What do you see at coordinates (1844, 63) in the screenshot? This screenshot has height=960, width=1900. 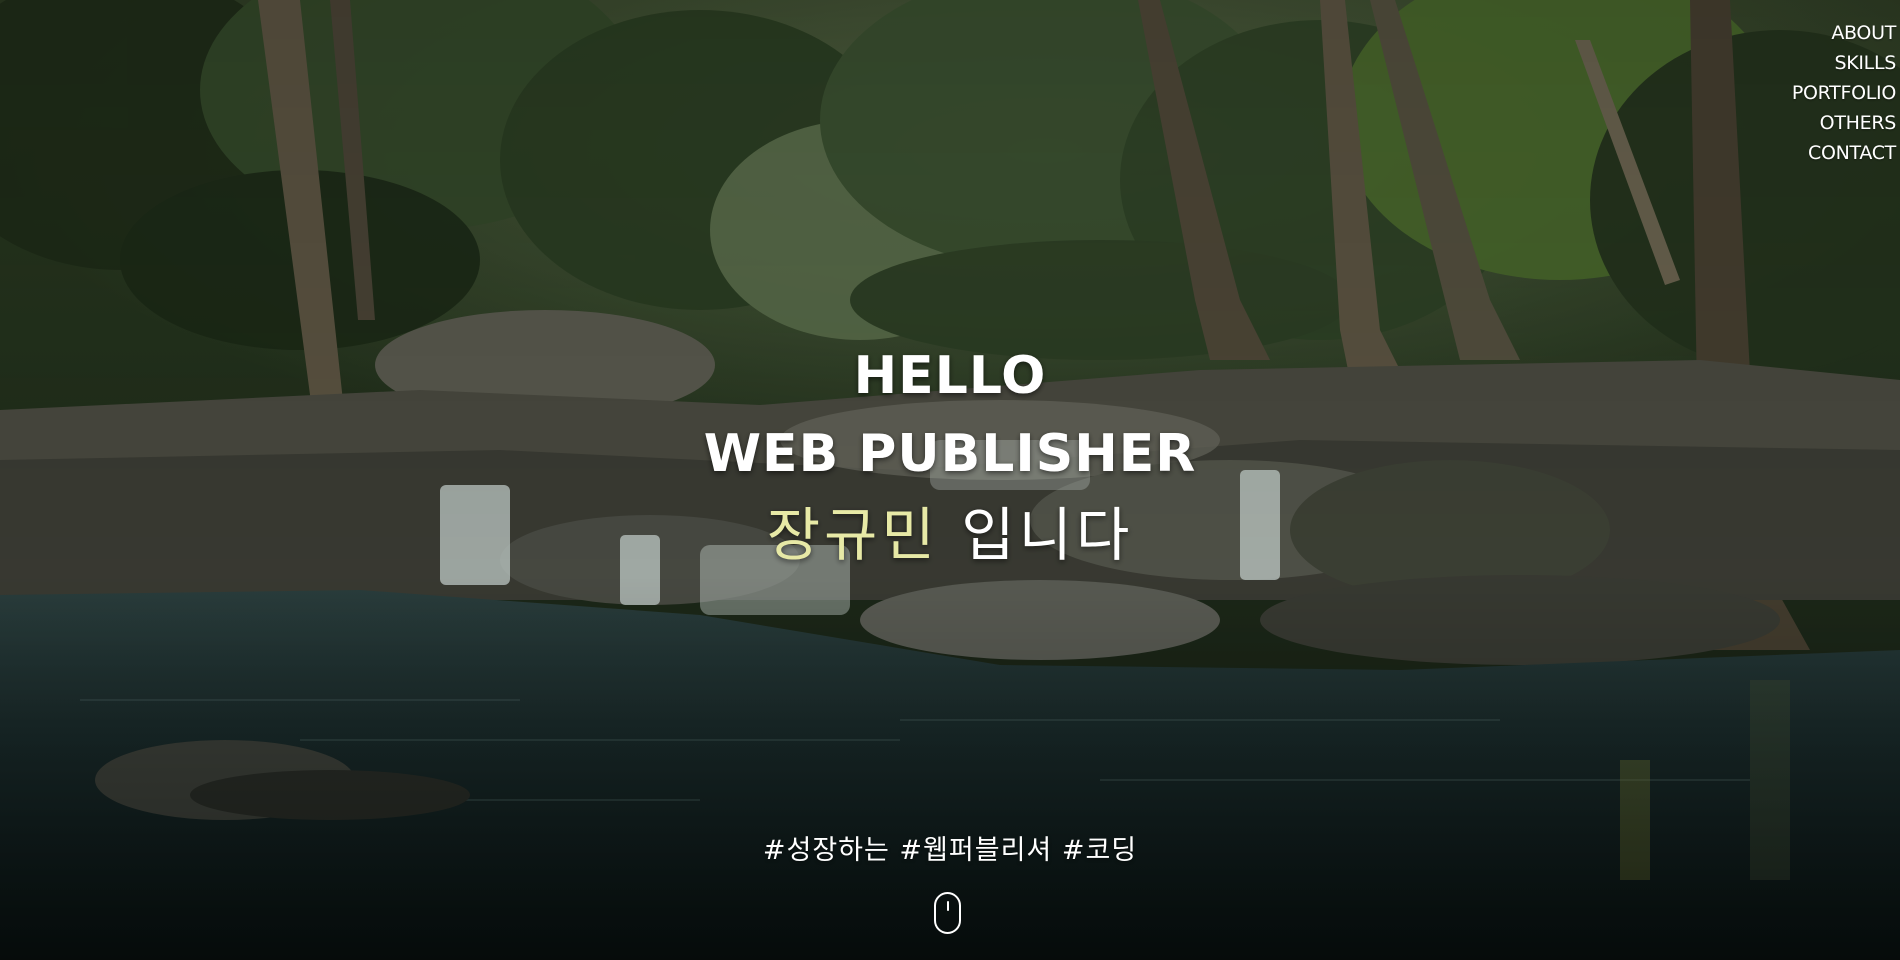 I see `nav-item-skills: SKILLS` at bounding box center [1844, 63].